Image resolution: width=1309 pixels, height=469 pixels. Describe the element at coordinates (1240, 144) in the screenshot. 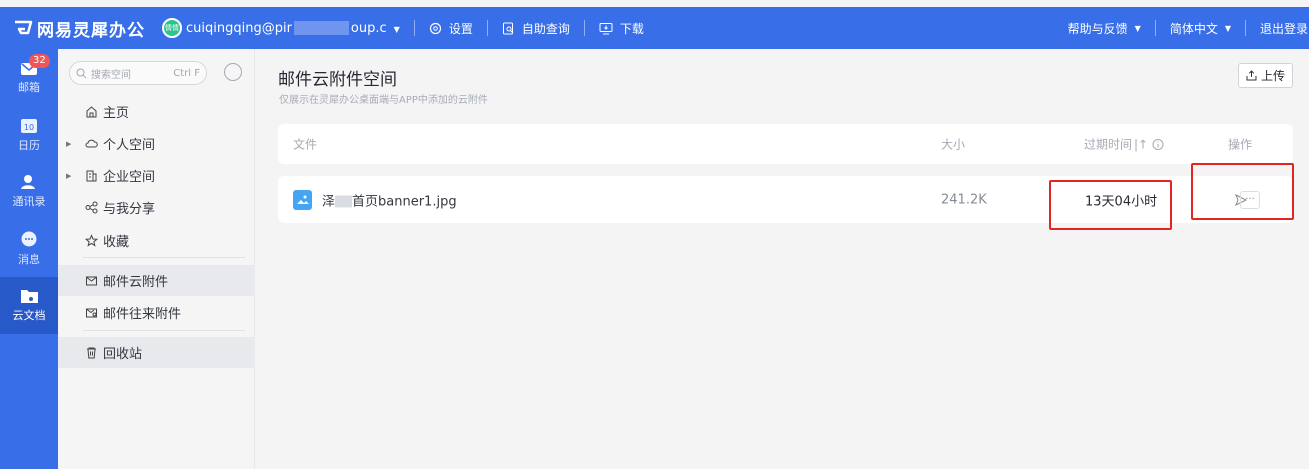

I see `column-operation: 操作` at that location.